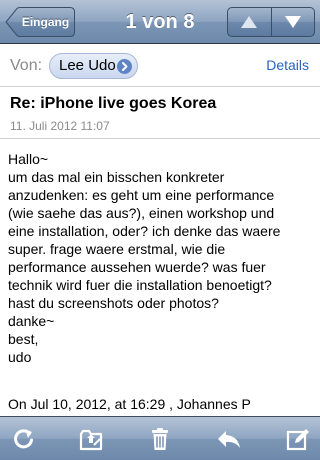 This screenshot has height=460, width=320. I want to click on refresh-button, so click(24, 439).